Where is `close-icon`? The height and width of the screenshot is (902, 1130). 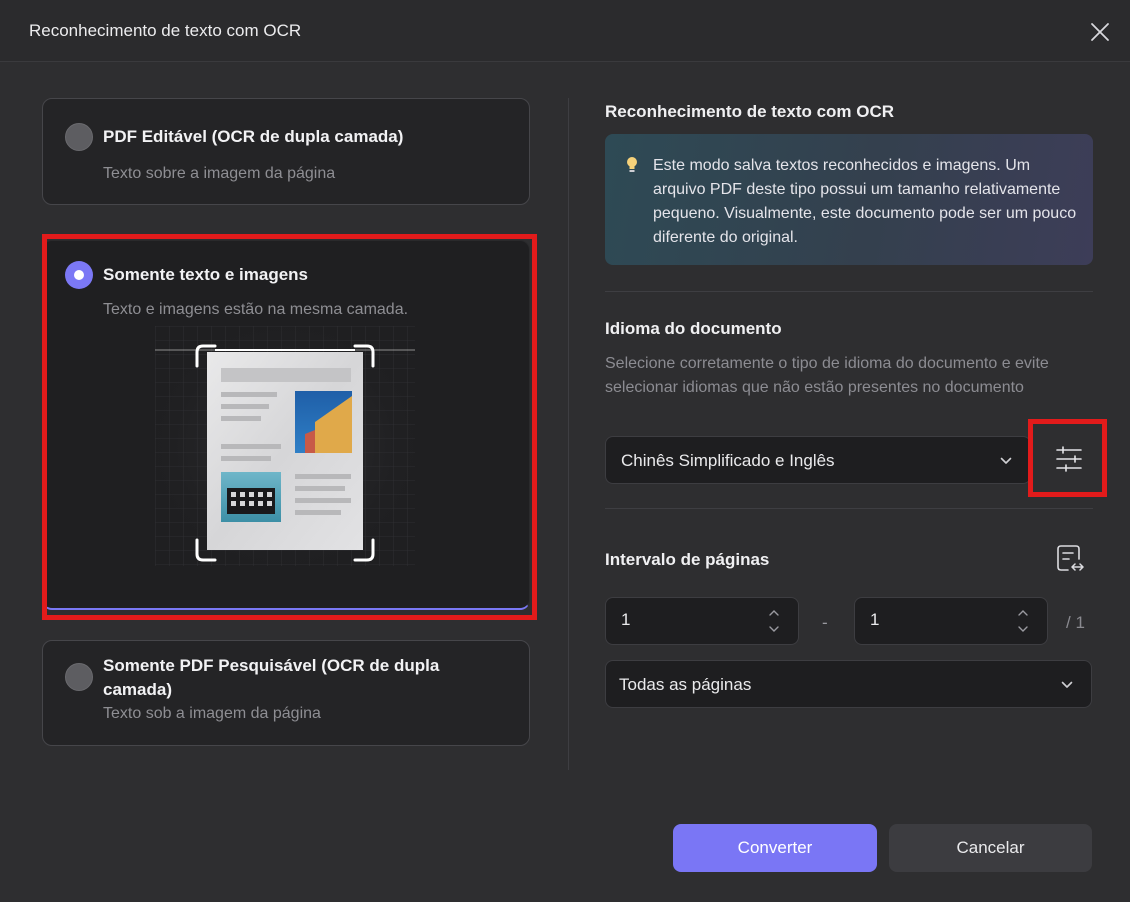
close-icon is located at coordinates (1100, 32).